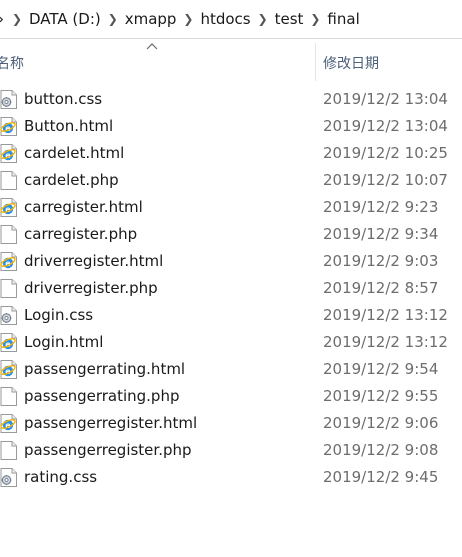 This screenshot has width=462, height=557. What do you see at coordinates (381, 207) in the screenshot?
I see `file-date-modified: 2019/12/2 9:23` at bounding box center [381, 207].